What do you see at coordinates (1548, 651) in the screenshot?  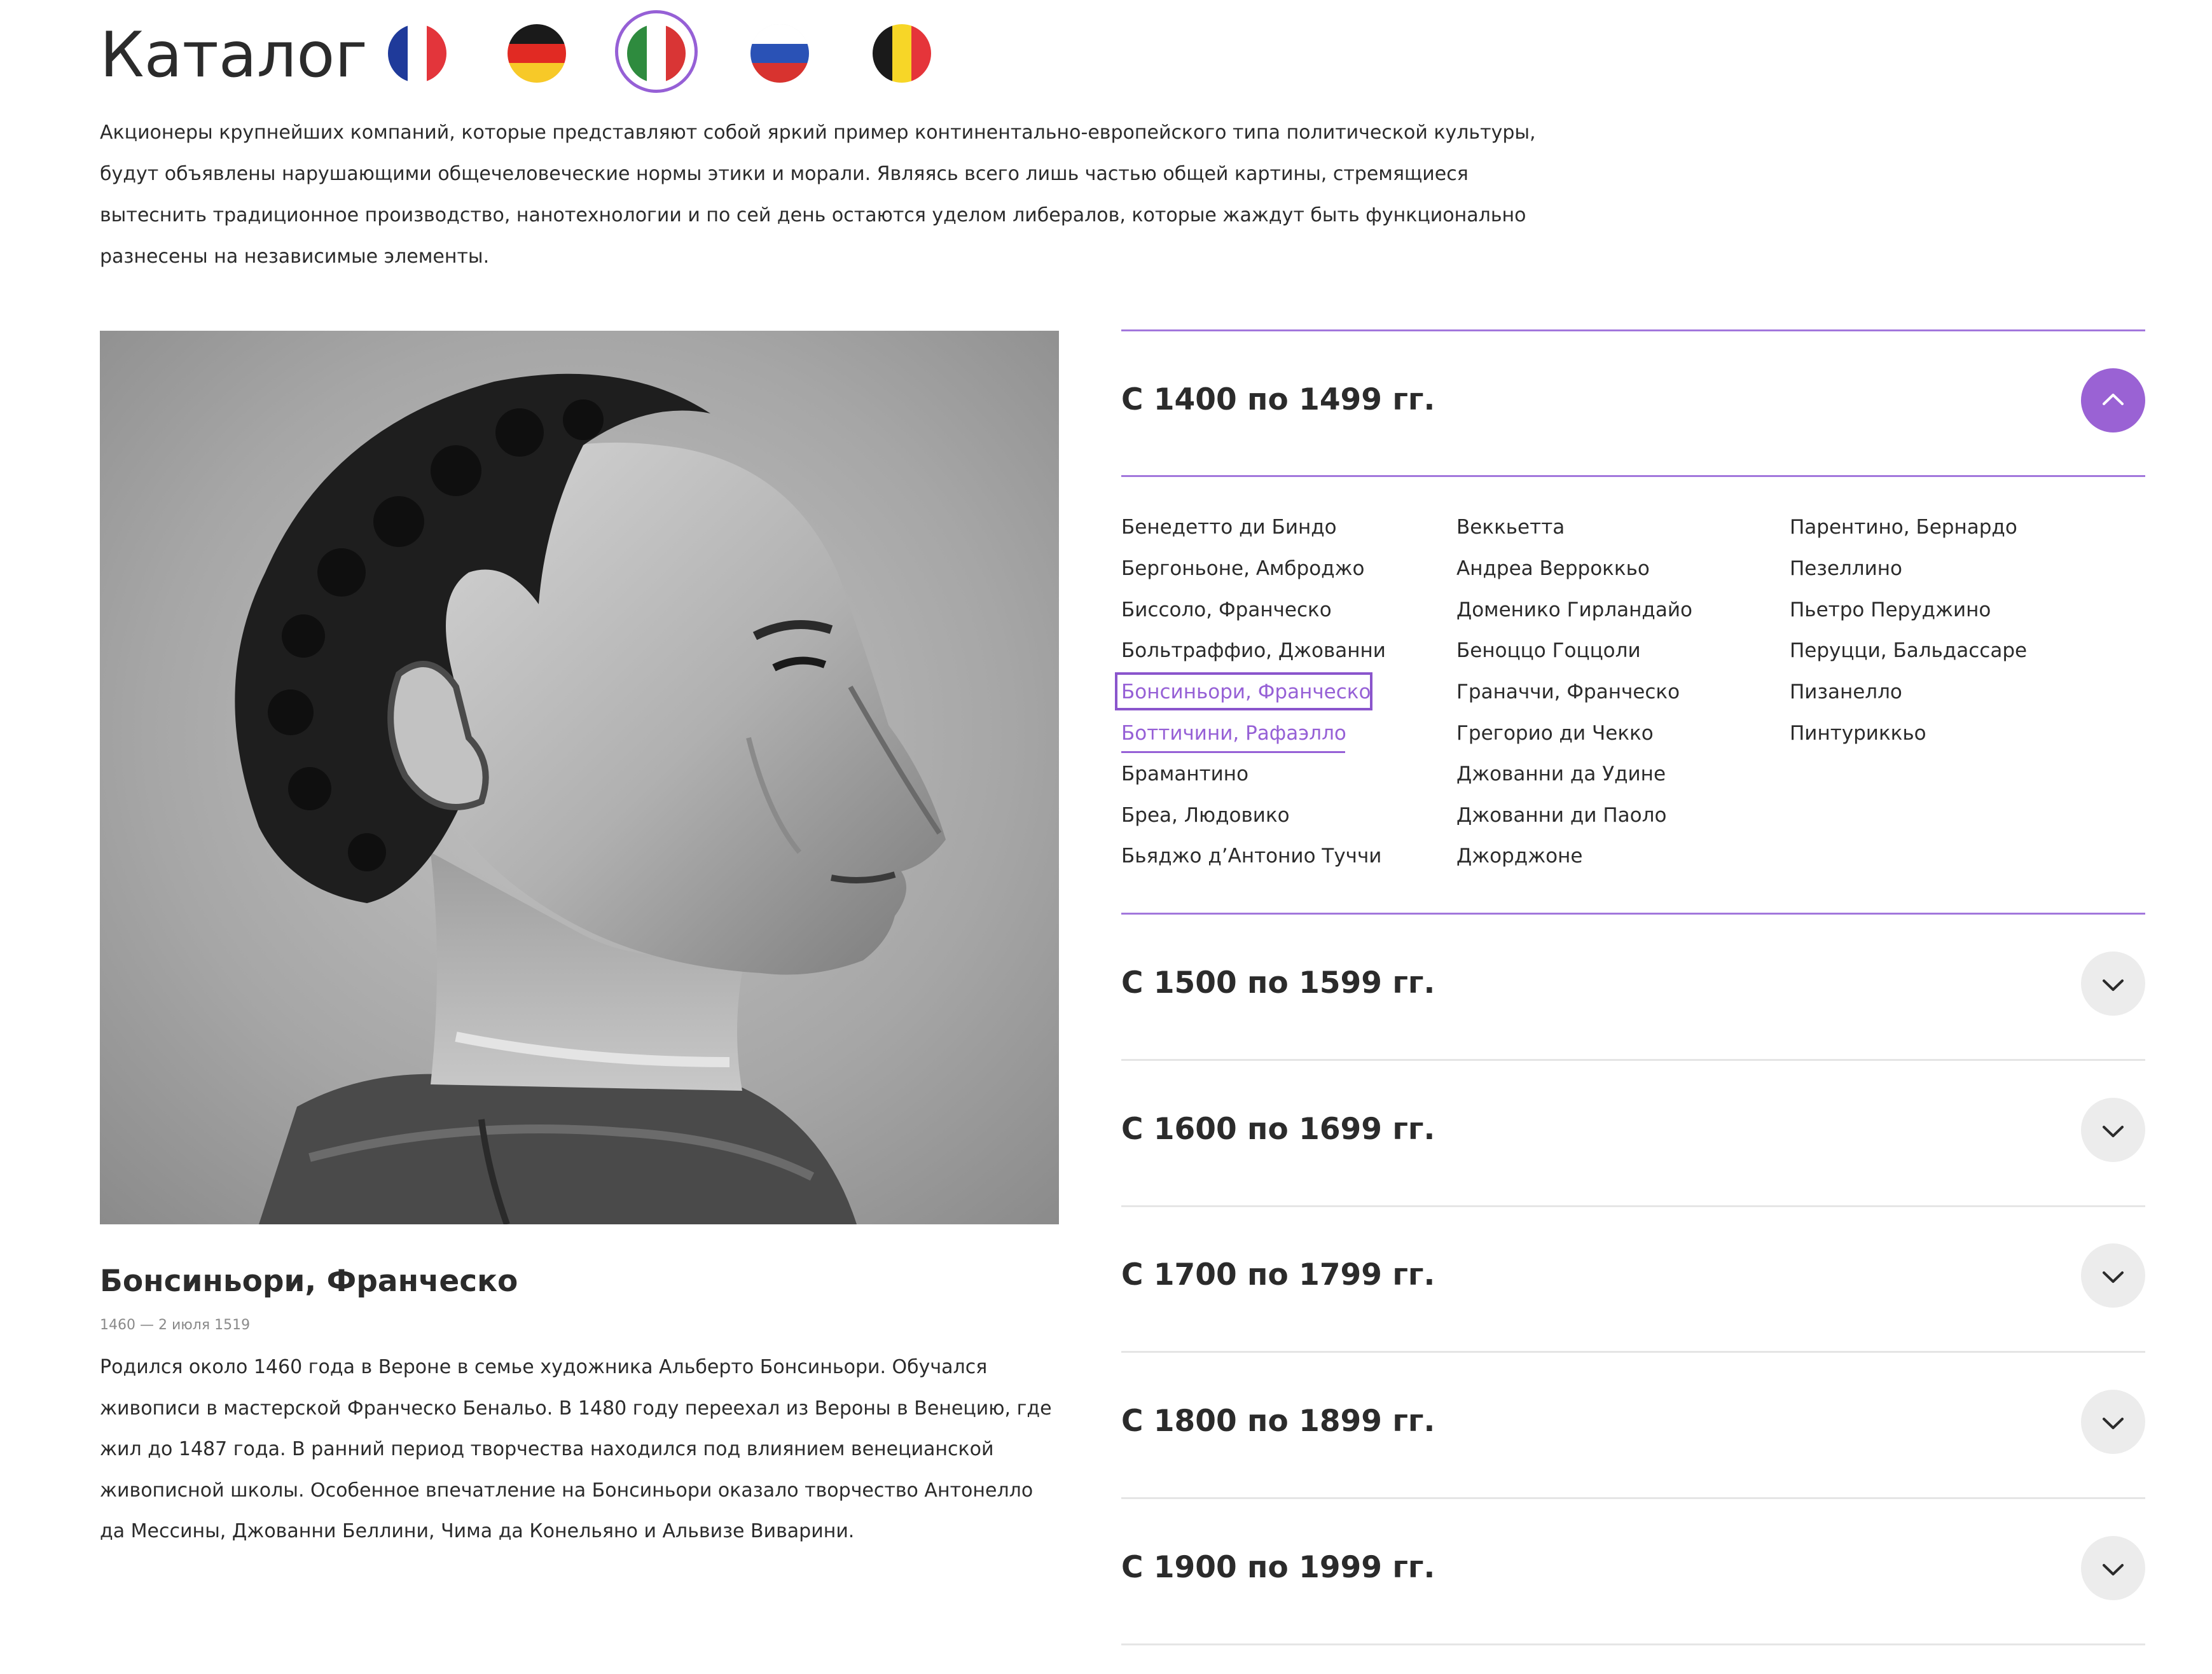 I see `artist-link: Беноццо Гоццоли` at bounding box center [1548, 651].